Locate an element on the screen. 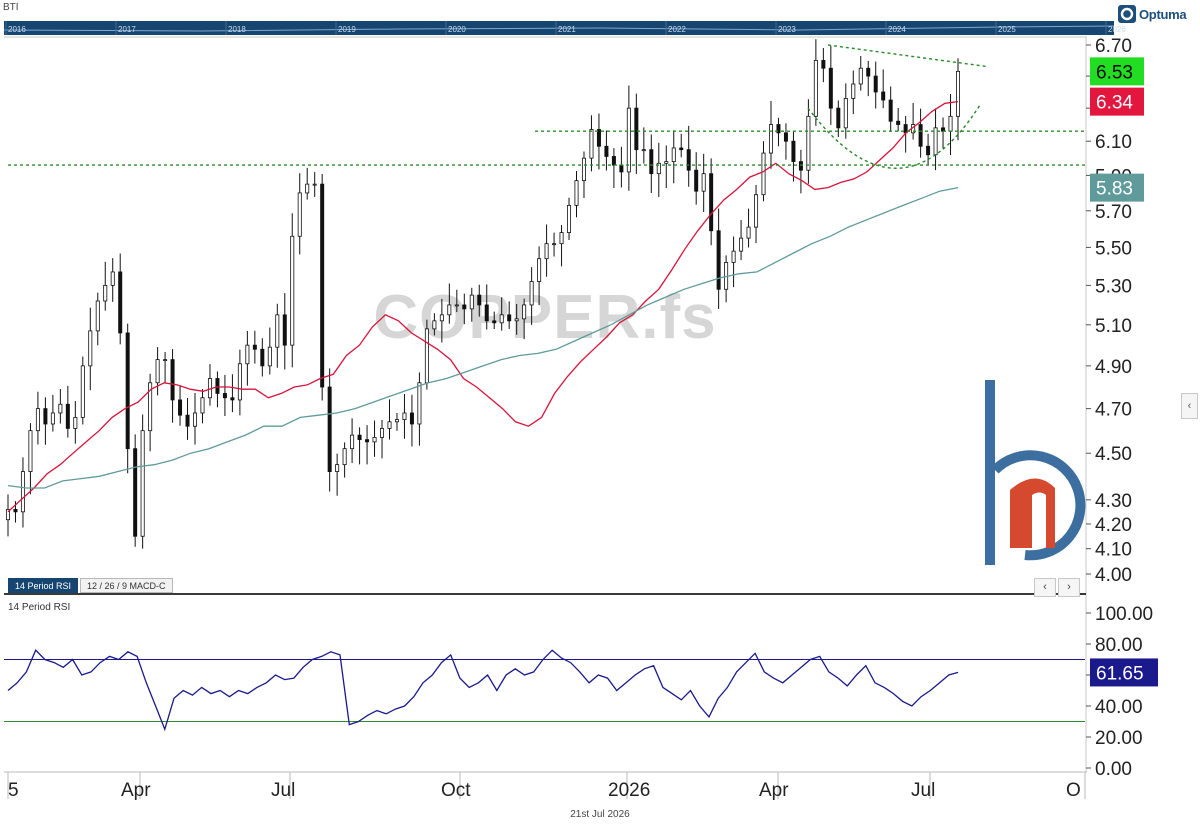 Image resolution: width=1200 pixels, height=833 pixels. time-axis-label: Apr is located at coordinates (136, 790).